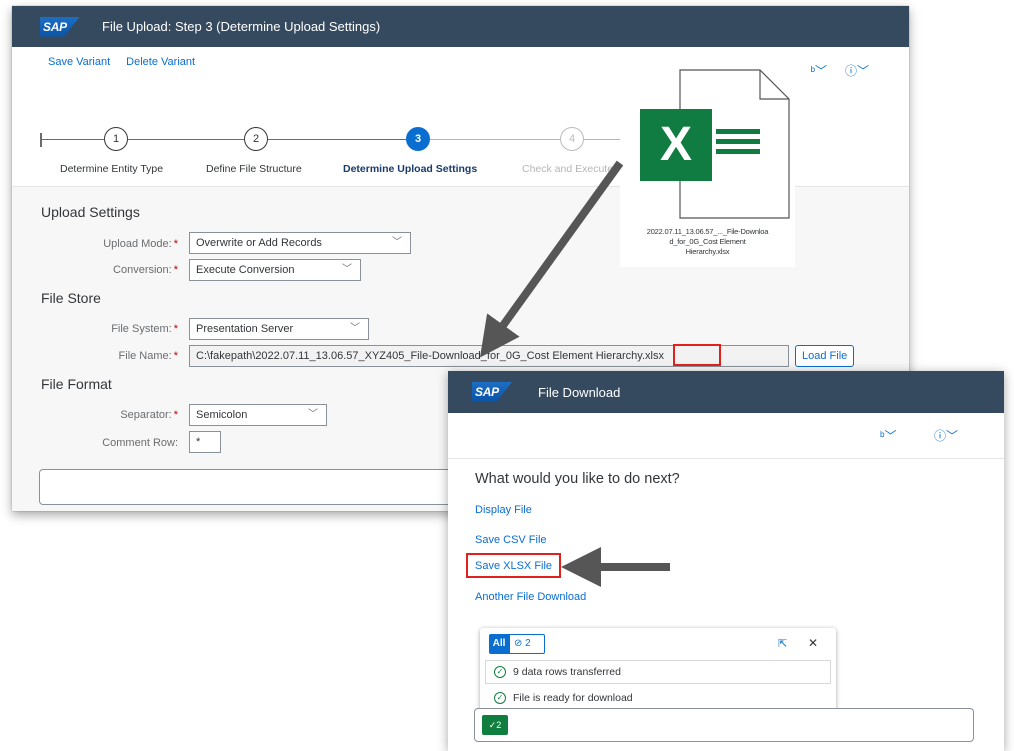 This screenshot has height=751, width=1014. Describe the element at coordinates (518, 643) in the screenshot. I see `success-icon: ⊘` at that location.